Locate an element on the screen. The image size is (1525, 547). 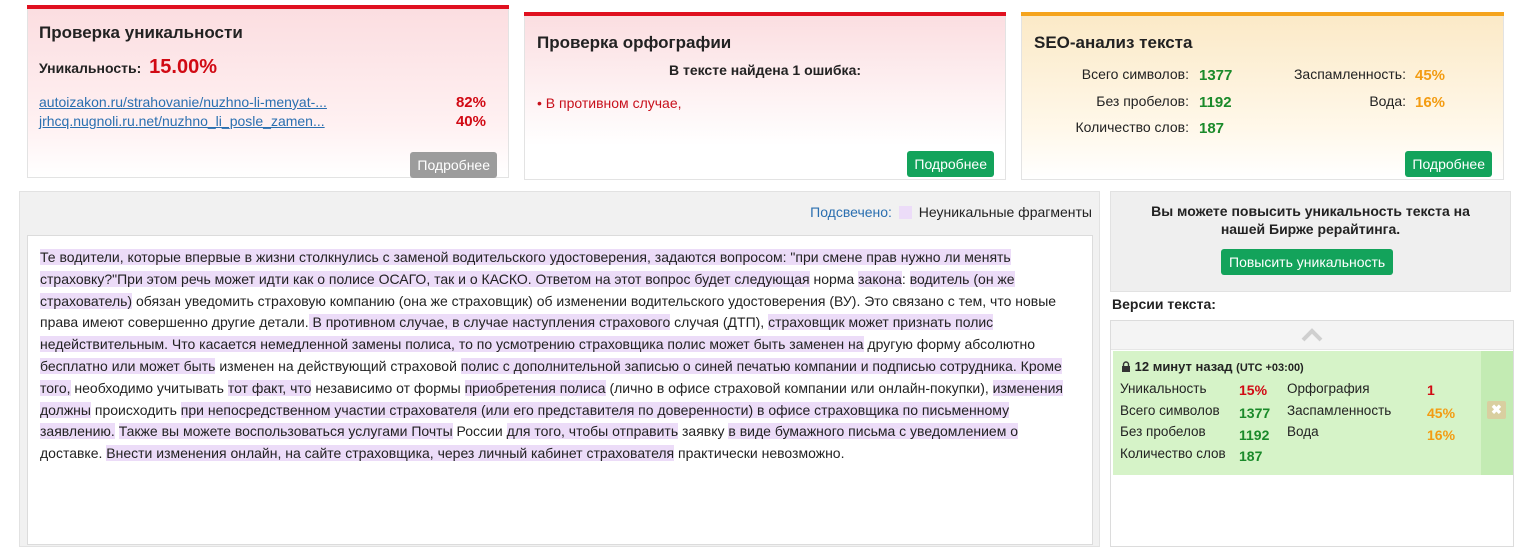
version-spell-label: Орфография is located at coordinates (1328, 388).